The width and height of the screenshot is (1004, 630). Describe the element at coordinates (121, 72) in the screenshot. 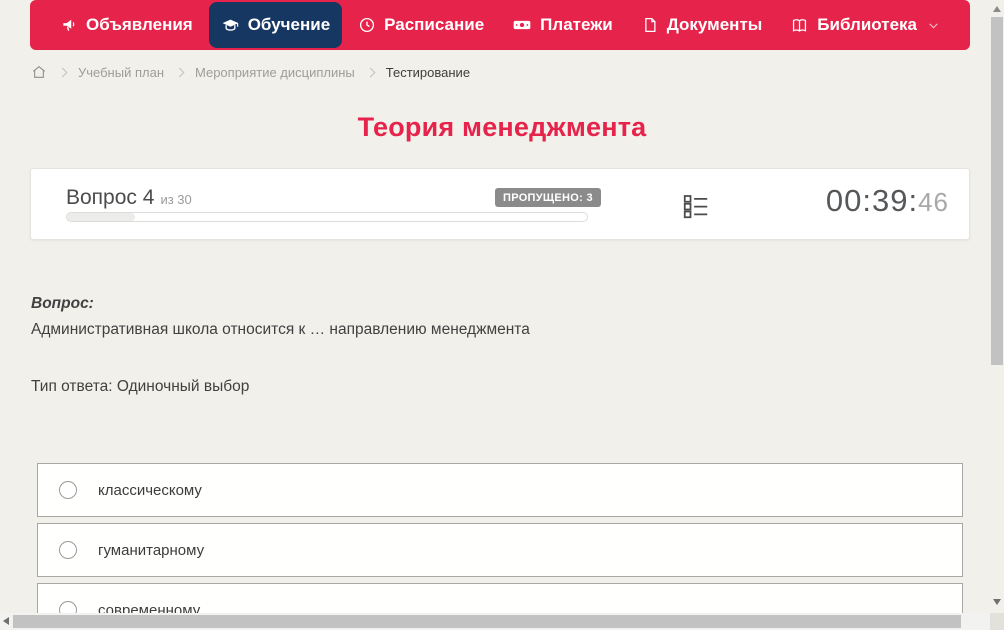

I see `breadcrumb-item-curriculum: Учебный план` at that location.